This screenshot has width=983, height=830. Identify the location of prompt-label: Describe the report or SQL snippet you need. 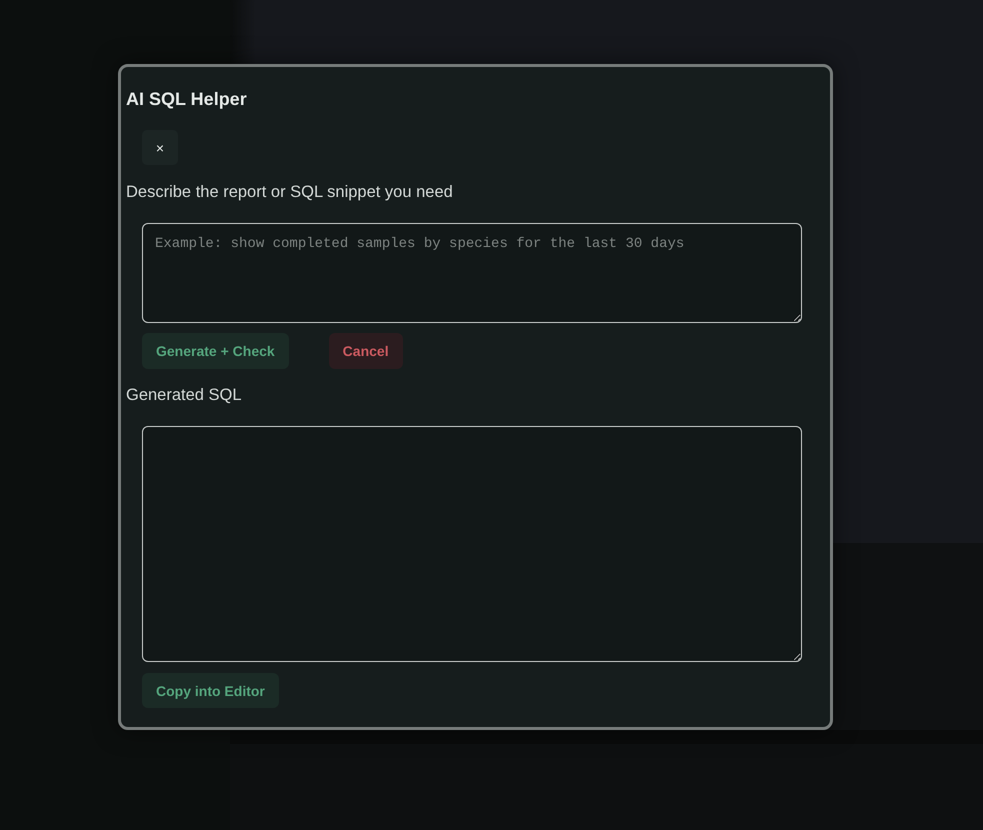
(289, 192).